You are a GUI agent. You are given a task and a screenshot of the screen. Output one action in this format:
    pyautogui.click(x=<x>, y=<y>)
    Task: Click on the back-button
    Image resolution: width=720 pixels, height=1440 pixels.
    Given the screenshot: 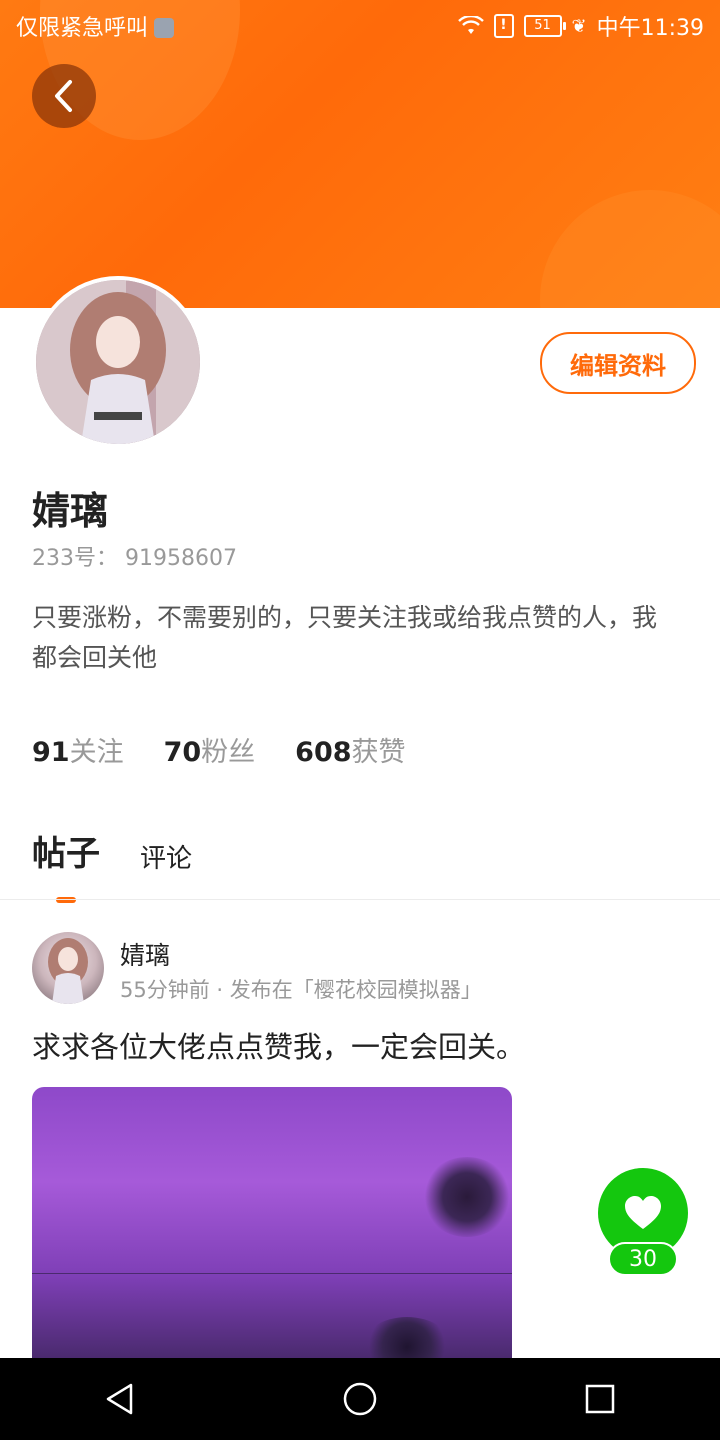 What is the action you would take?
    pyautogui.click(x=64, y=96)
    